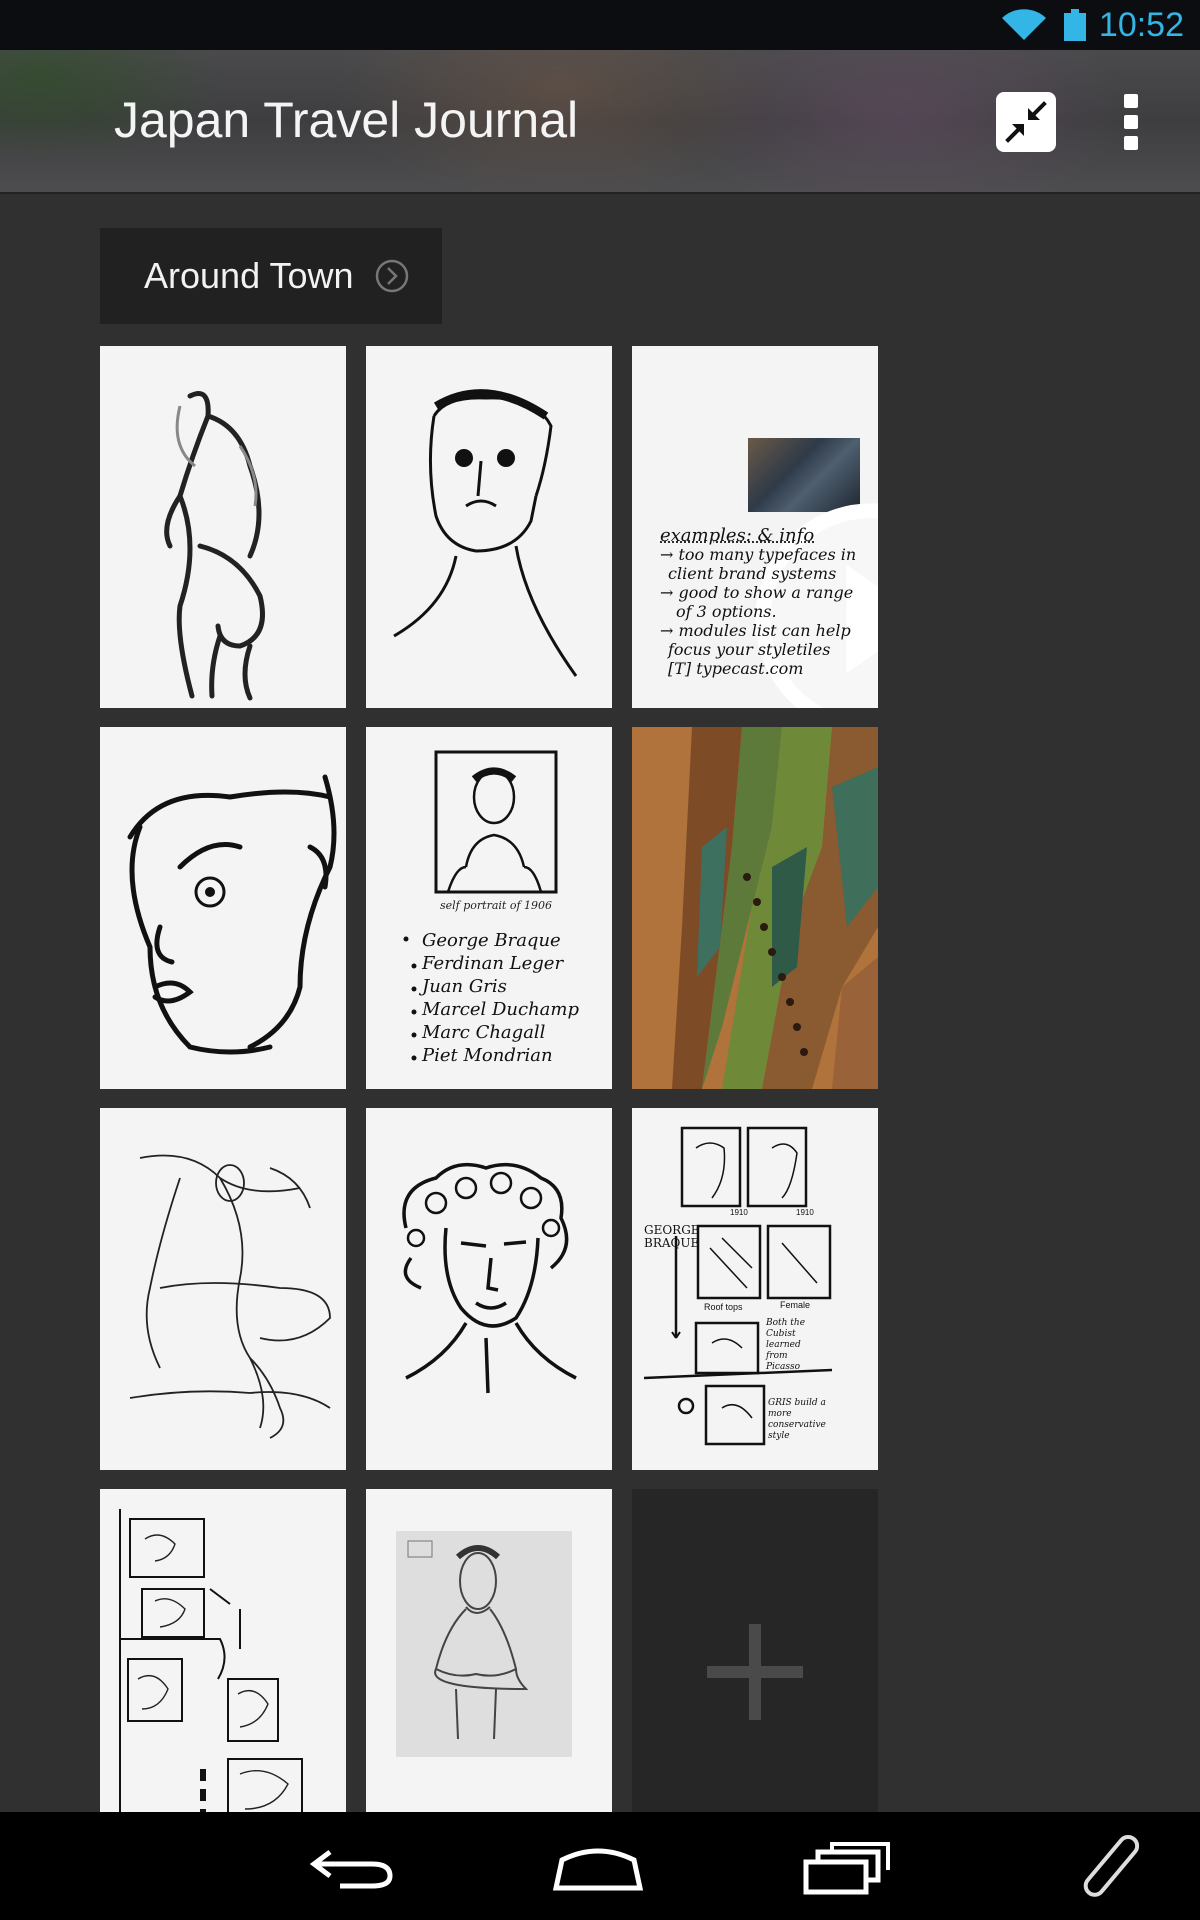 The height and width of the screenshot is (1920, 1200). Describe the element at coordinates (491, 940) in the screenshot. I see `artist-name: George Braque` at that location.